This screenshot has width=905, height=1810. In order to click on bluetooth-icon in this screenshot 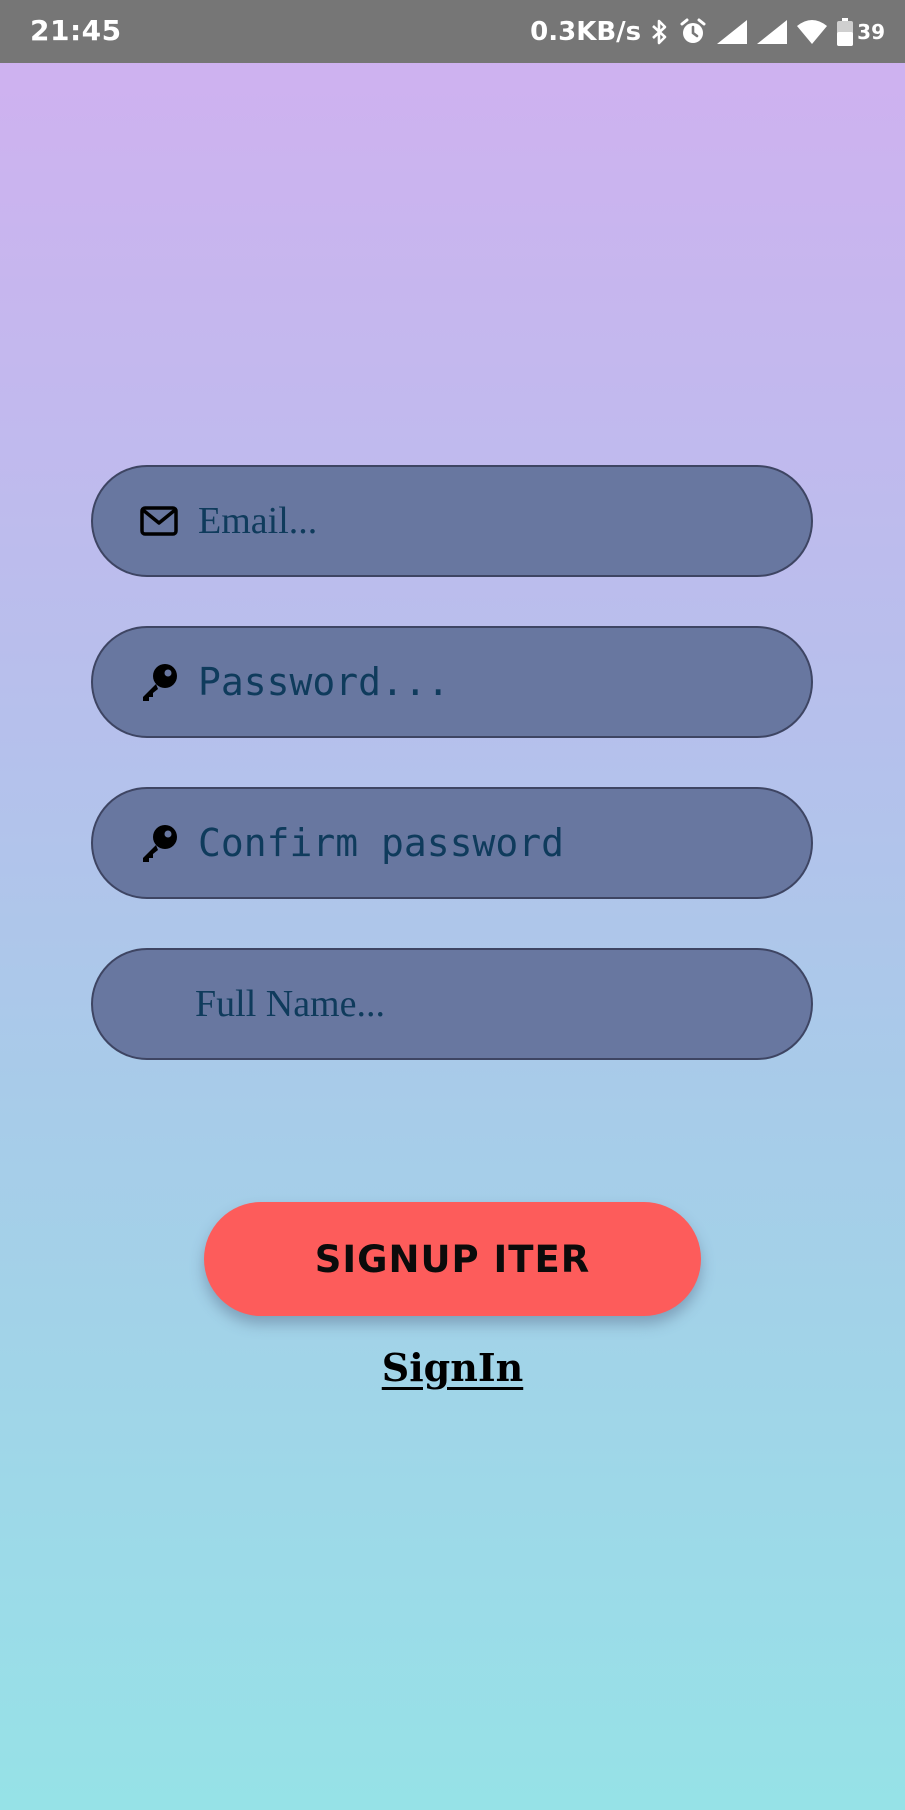, I will do `click(660, 32)`.